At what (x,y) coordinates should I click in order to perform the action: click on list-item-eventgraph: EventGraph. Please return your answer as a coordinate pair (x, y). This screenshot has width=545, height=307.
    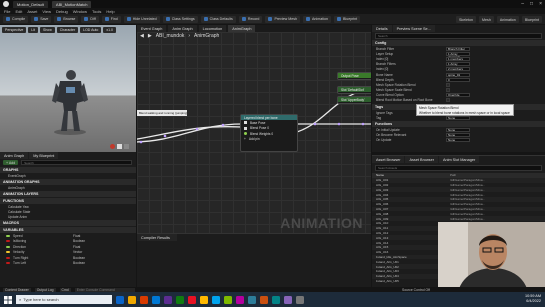
    Looking at the image, I should click on (68, 175).